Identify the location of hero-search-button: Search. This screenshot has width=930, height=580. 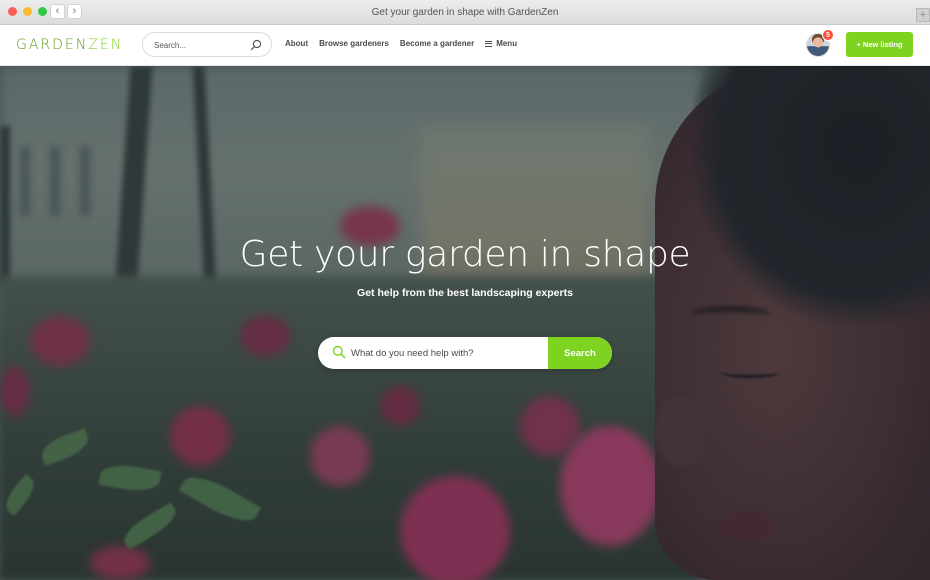
(580, 353).